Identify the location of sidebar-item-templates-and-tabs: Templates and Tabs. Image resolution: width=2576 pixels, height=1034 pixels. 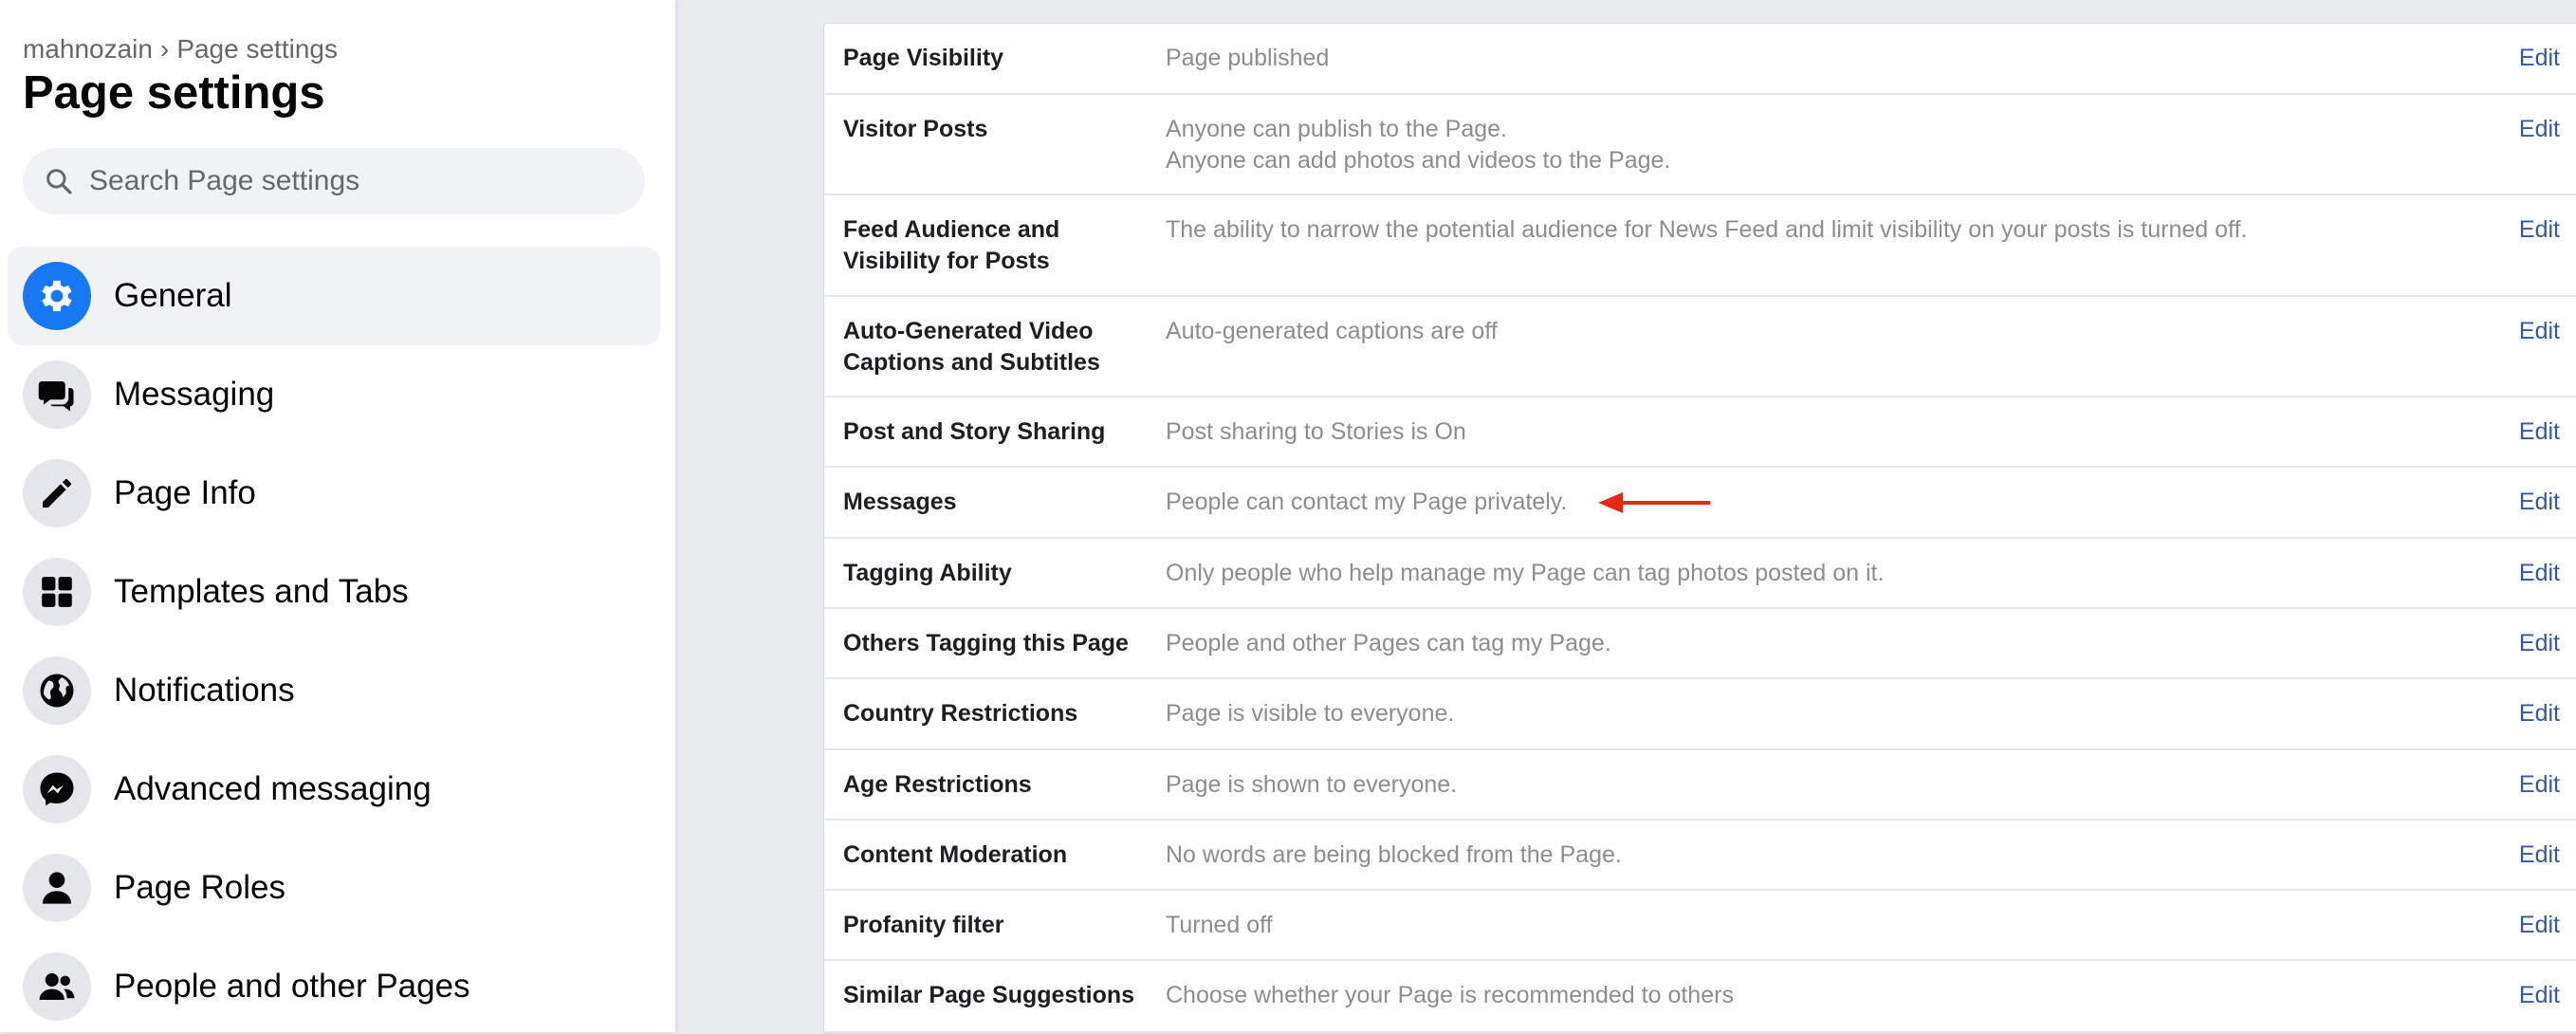
(334, 592).